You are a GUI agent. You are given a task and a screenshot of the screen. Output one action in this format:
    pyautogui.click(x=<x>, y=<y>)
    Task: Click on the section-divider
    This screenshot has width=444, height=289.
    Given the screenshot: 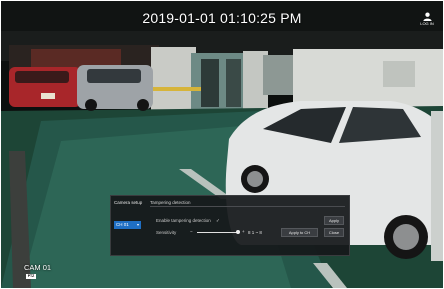 What is the action you would take?
    pyautogui.click(x=247, y=206)
    